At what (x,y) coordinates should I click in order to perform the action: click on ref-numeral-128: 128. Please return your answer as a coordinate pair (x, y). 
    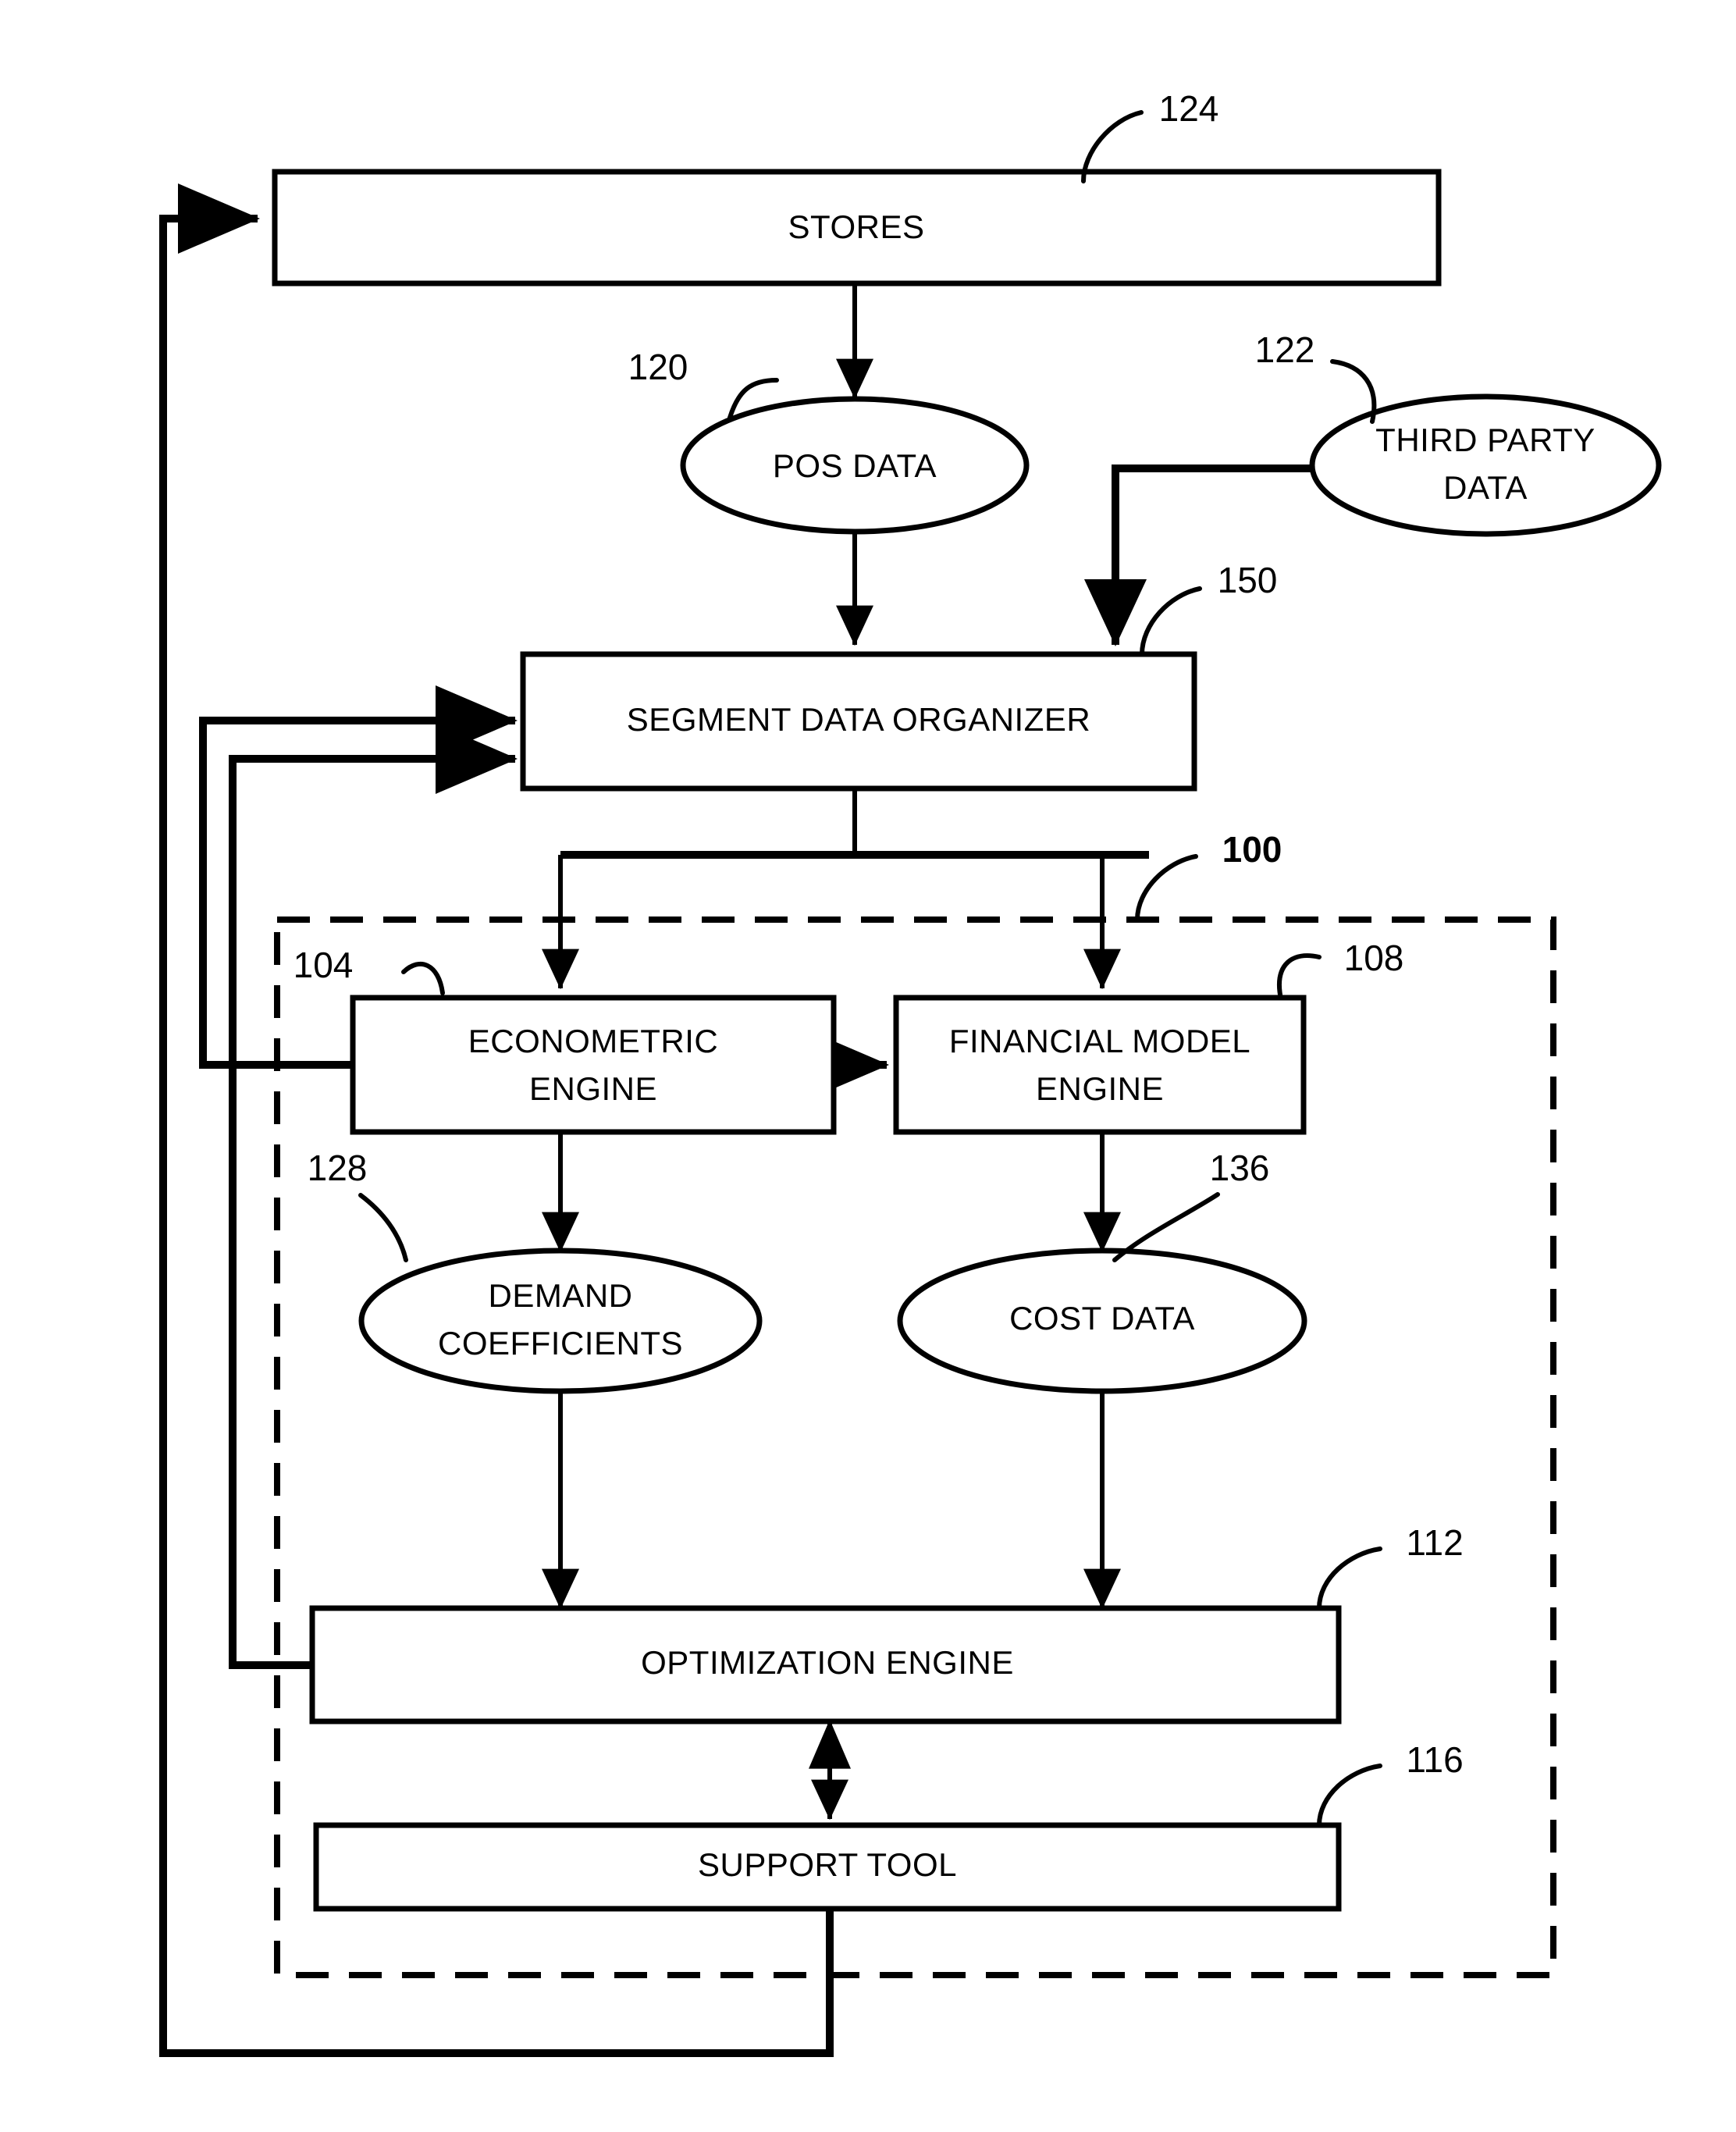
    Looking at the image, I should click on (358, 1205).